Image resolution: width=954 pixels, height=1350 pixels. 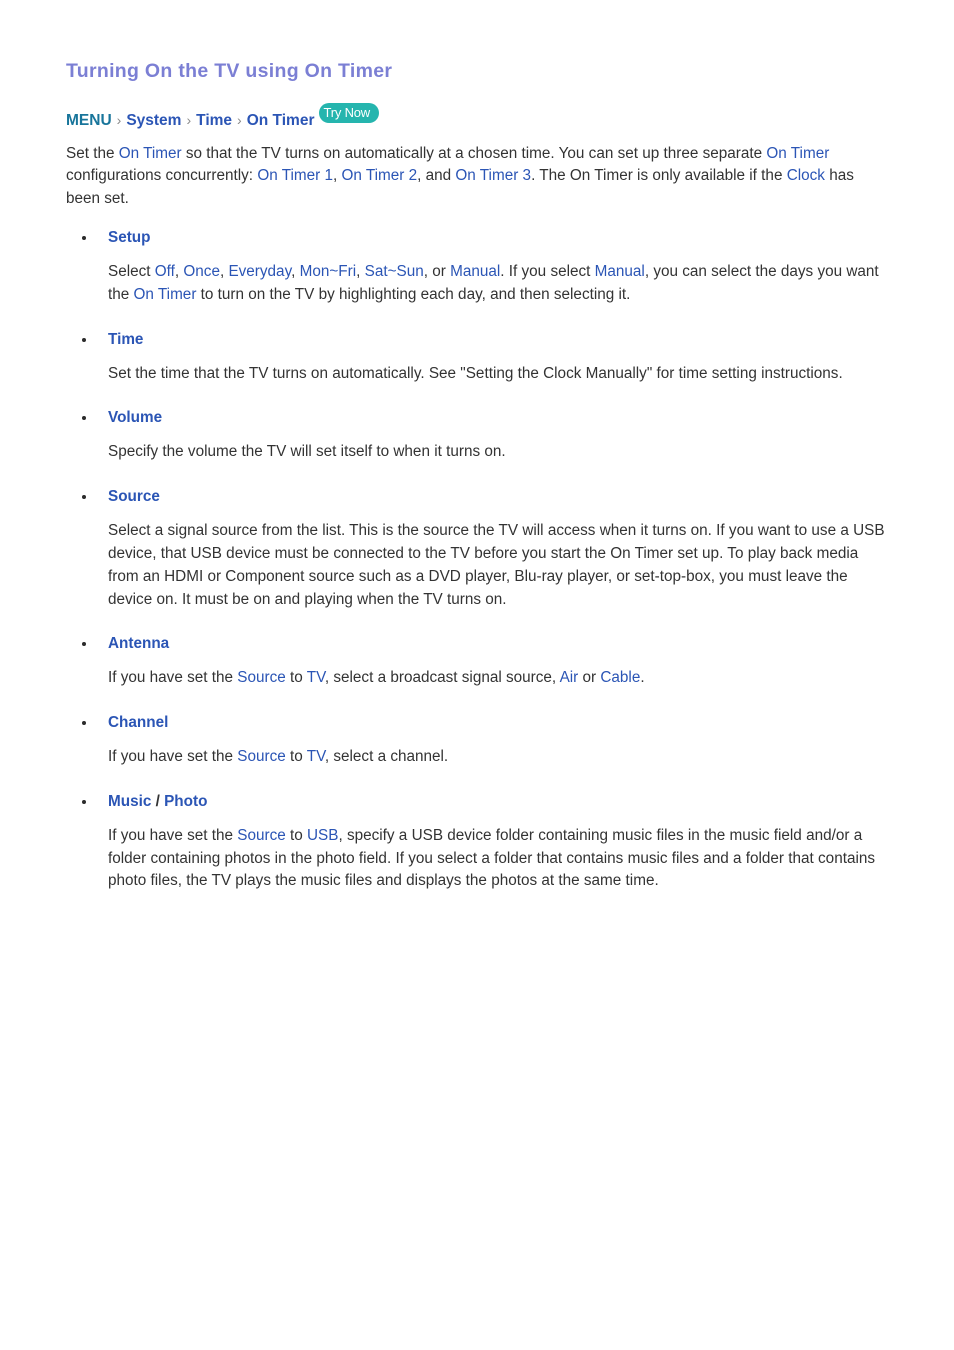 I want to click on try-now-badge: Try Now, so click(x=349, y=113).